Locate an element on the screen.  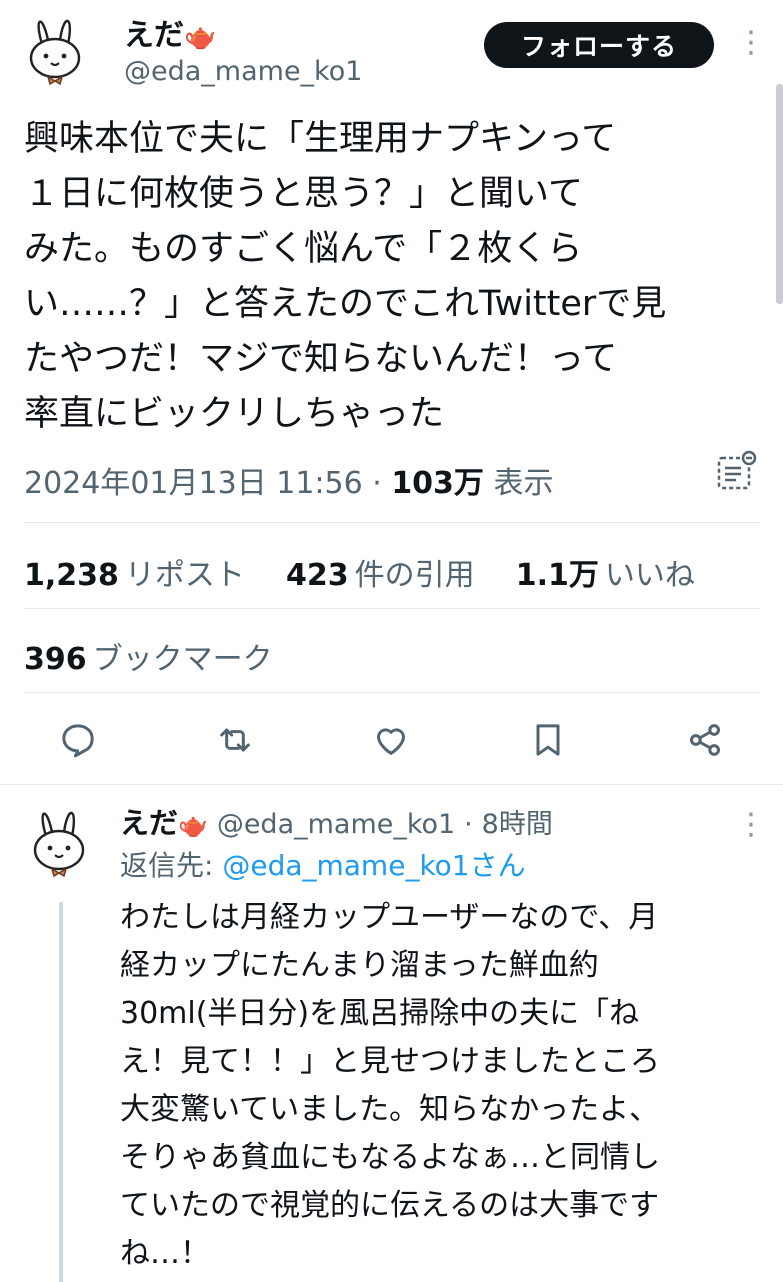
reply-to-link: @eda_mame_ko1さん is located at coordinates (373, 865).